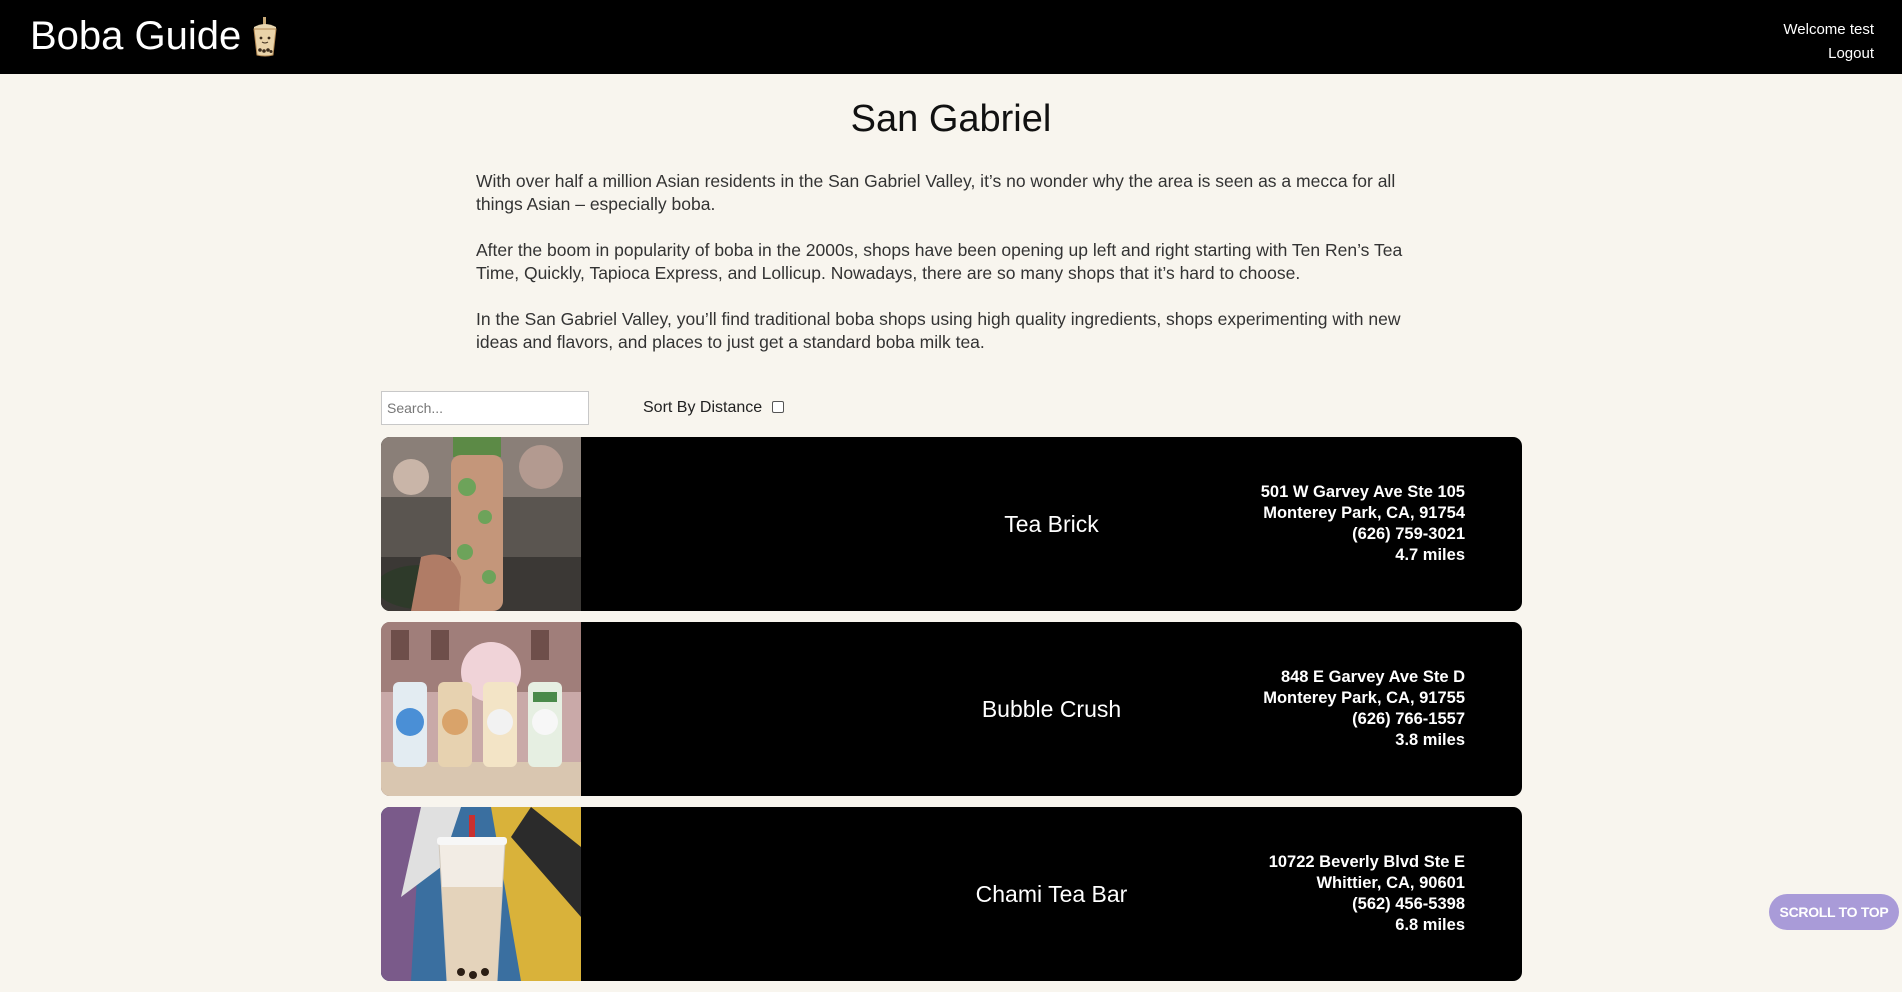 The image size is (1902, 992). I want to click on user-area: Welcome test Logout, so click(1828, 42).